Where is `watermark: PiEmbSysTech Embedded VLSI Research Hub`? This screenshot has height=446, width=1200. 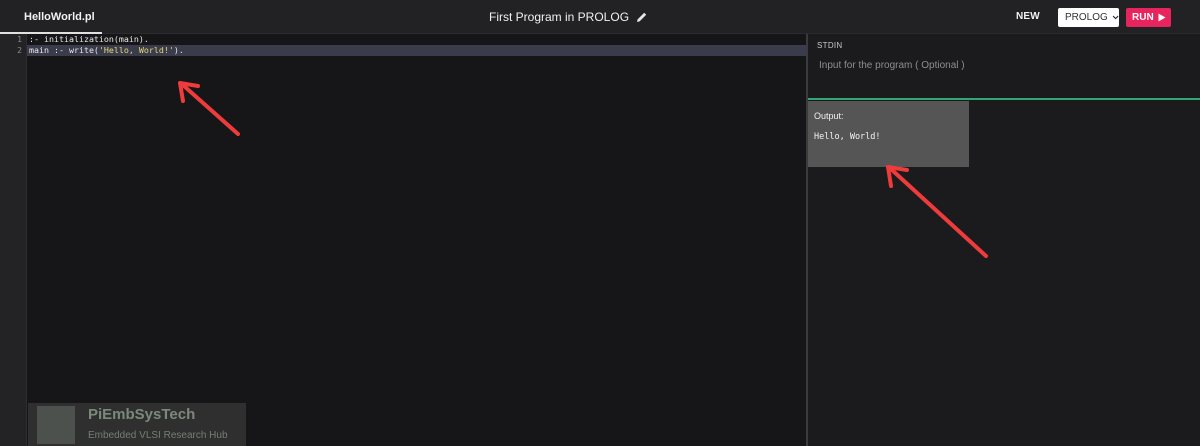
watermark: PiEmbSysTech Embedded VLSI Research Hub is located at coordinates (137, 424).